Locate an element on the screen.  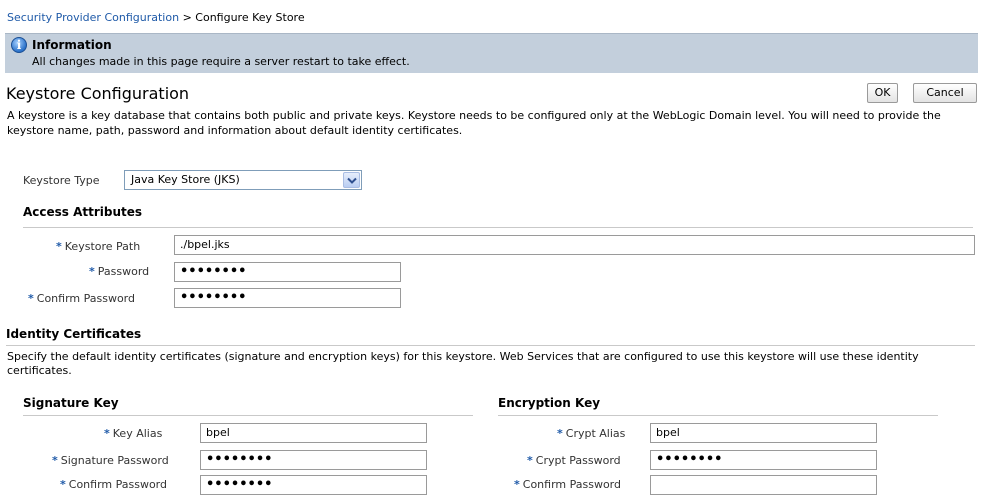
chevron-down-icon is located at coordinates (351, 180).